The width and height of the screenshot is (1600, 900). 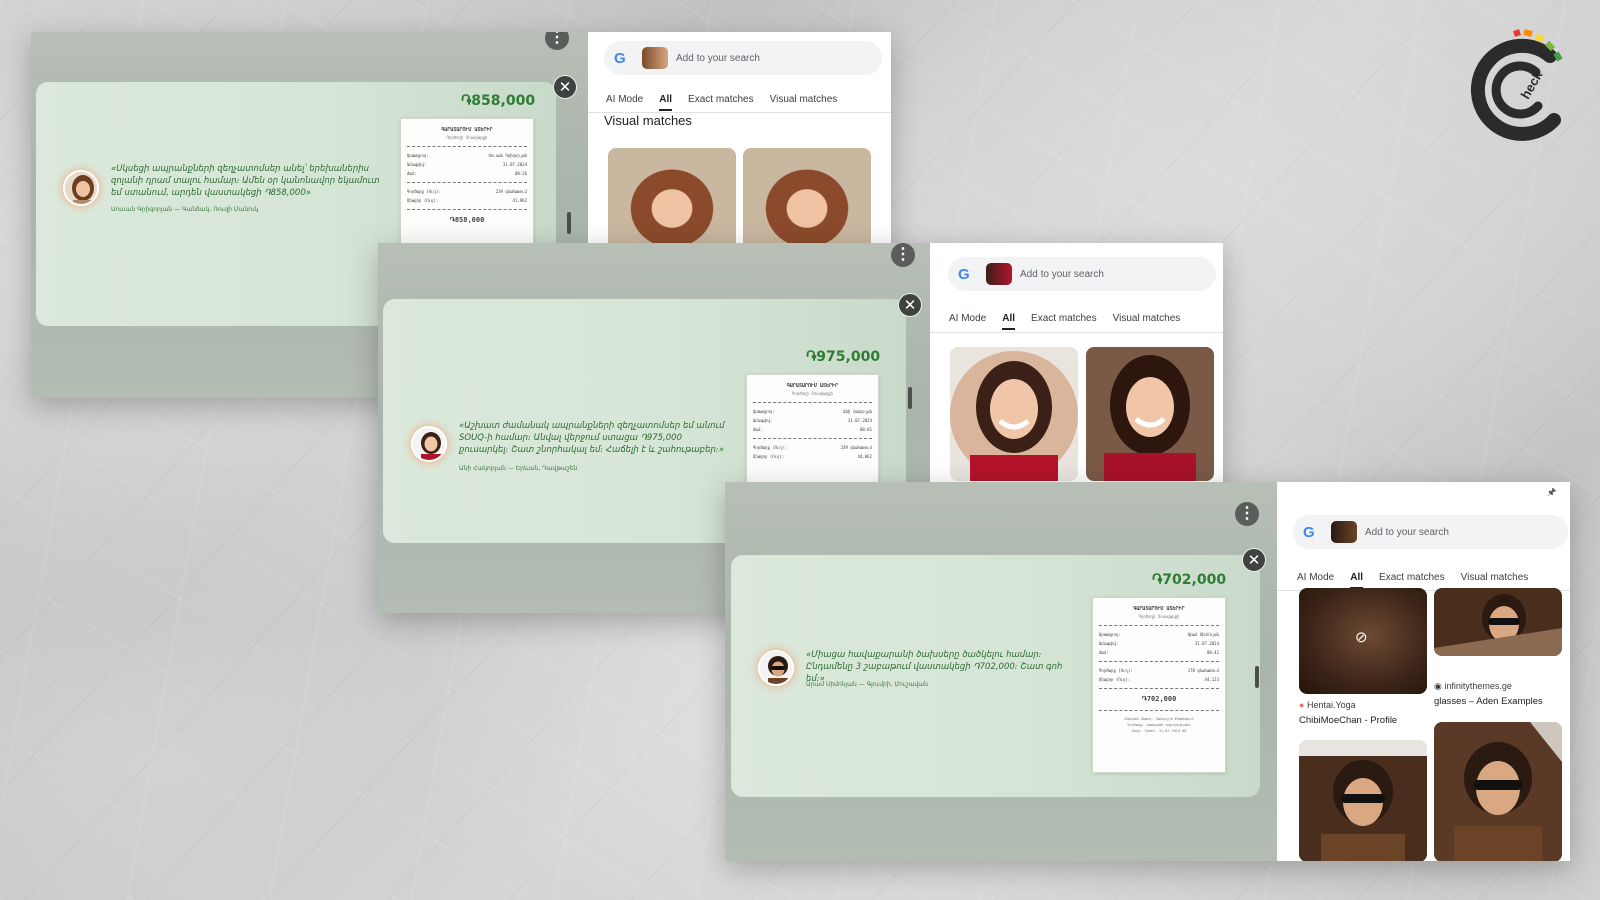 I want to click on check-logo: heck, so click(x=1517, y=85).